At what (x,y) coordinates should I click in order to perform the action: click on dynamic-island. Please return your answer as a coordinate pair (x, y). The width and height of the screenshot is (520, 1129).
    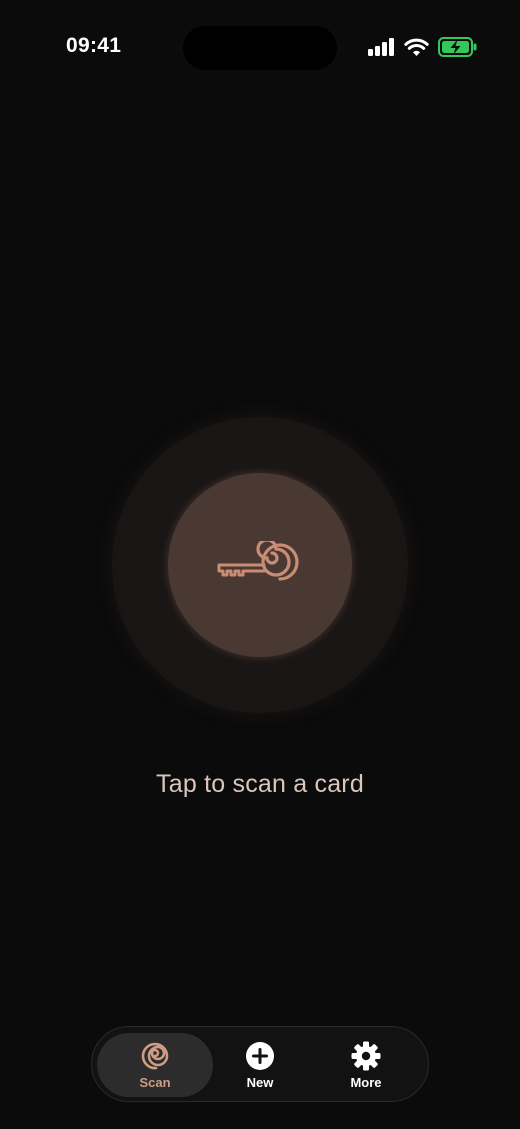
    Looking at the image, I should click on (260, 48).